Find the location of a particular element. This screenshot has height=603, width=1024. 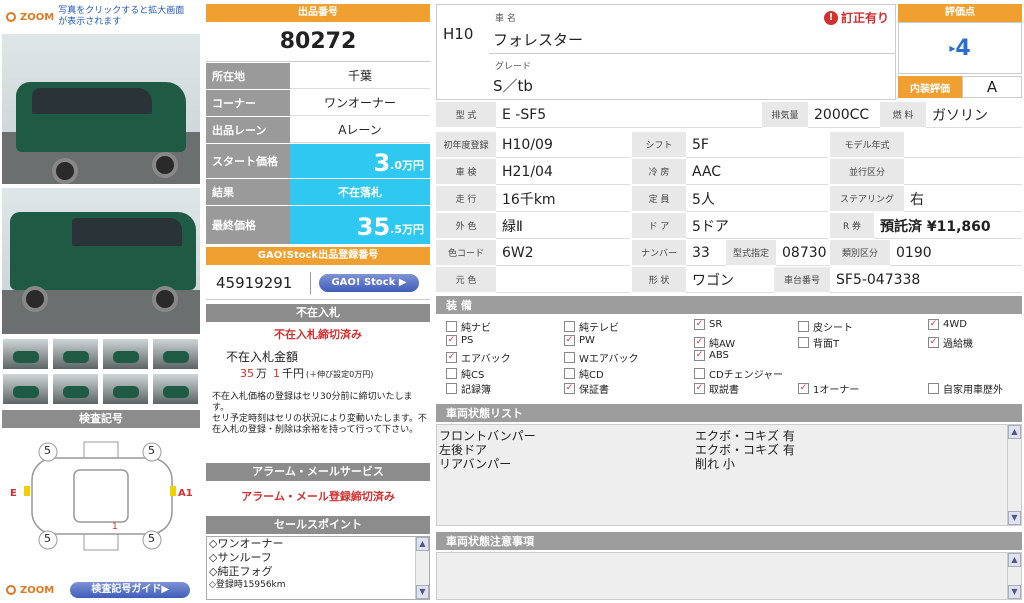

body-shape-label: 形 状 is located at coordinates (659, 280).